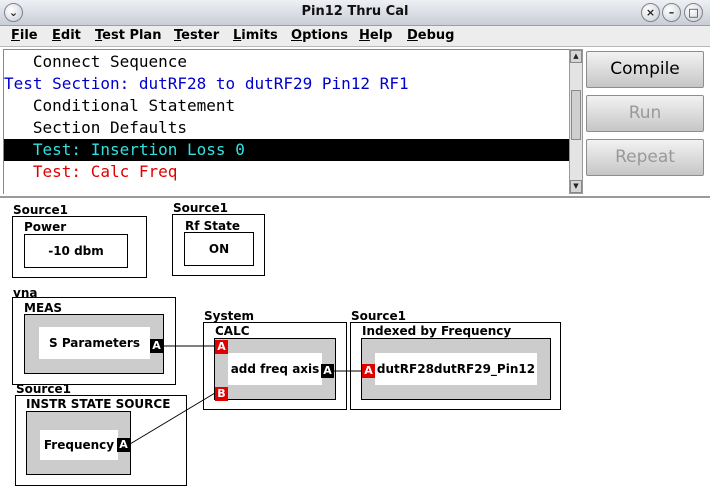  What do you see at coordinates (375, 35) in the screenshot?
I see `menu-help: Help` at bounding box center [375, 35].